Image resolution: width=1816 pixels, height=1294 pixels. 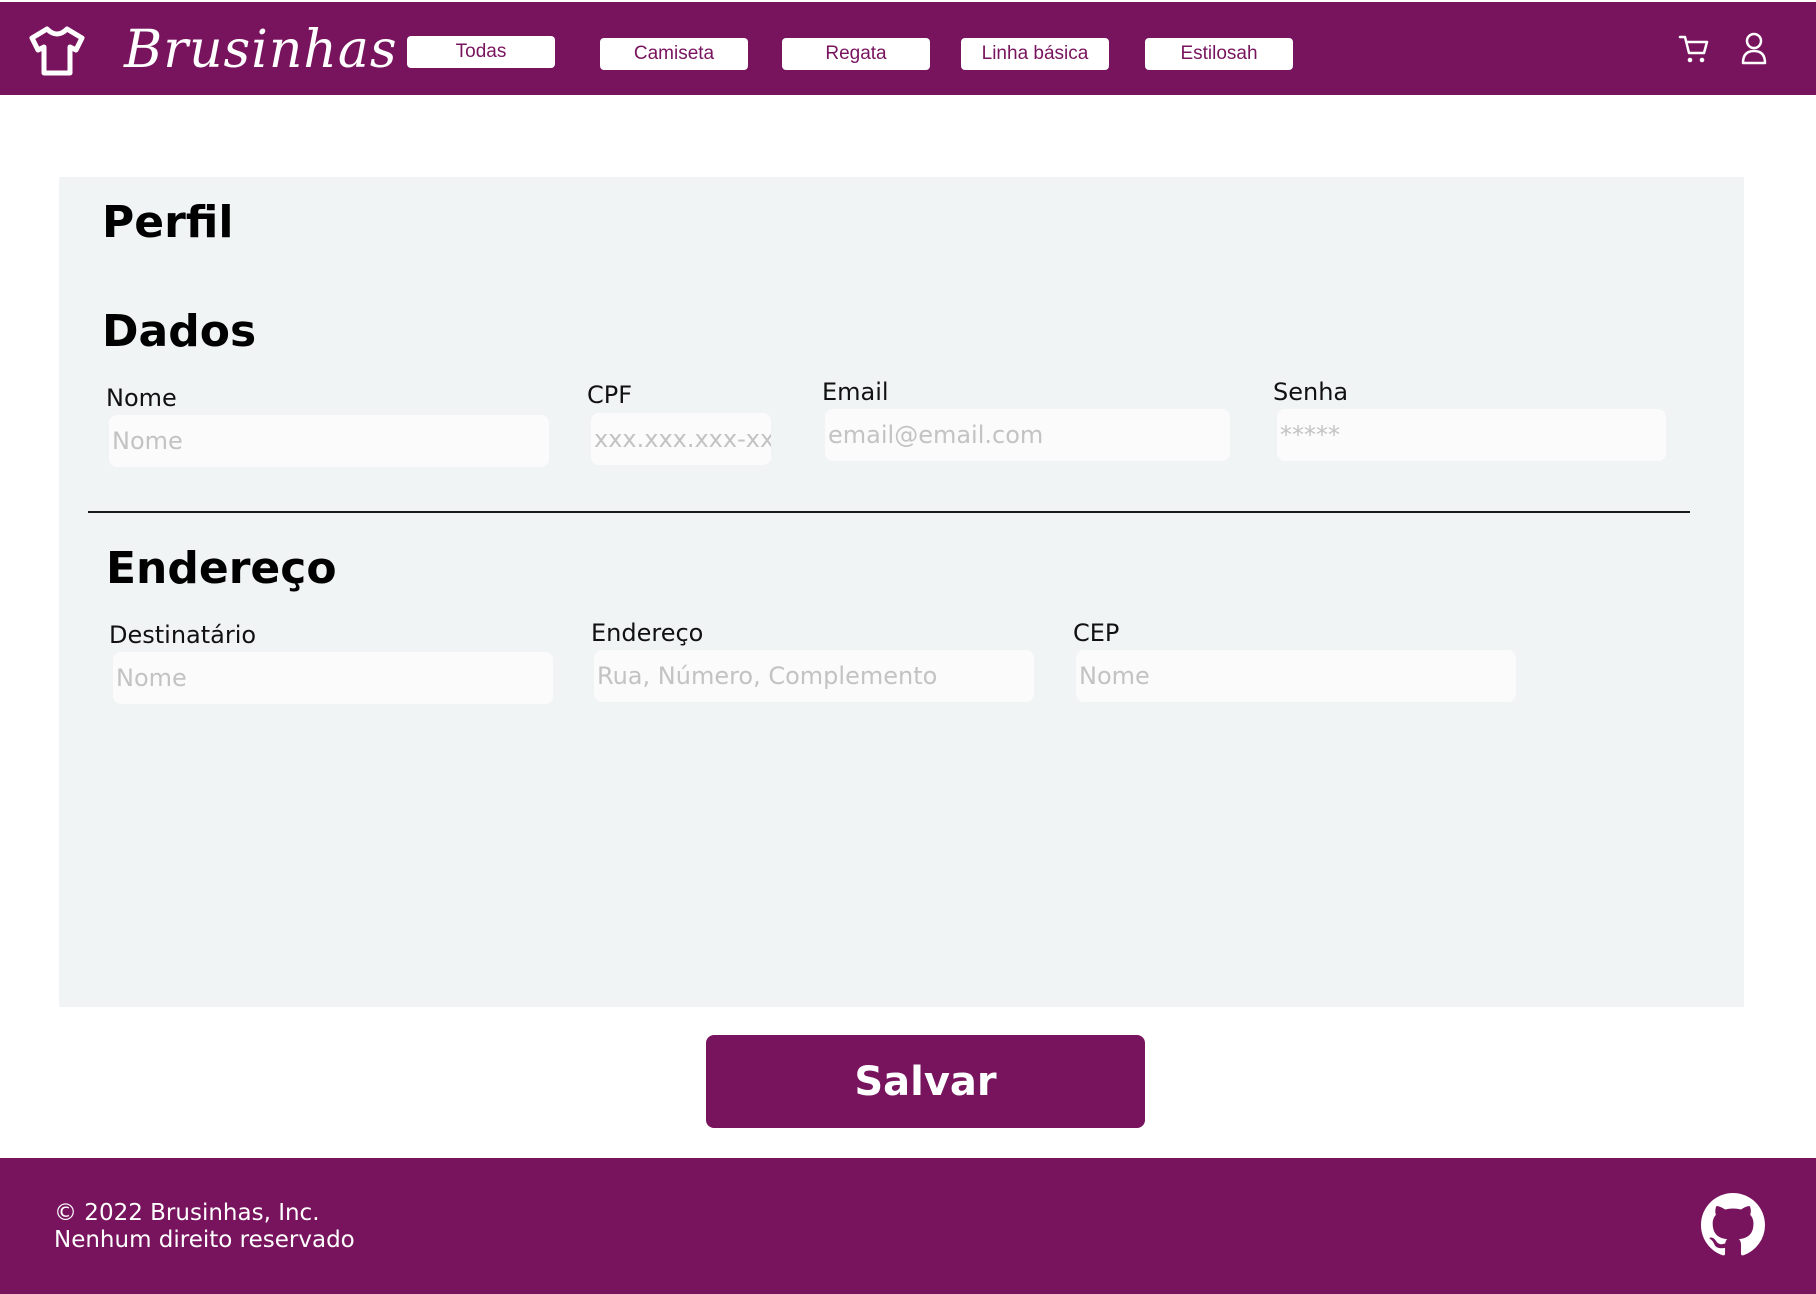 What do you see at coordinates (221, 568) in the screenshot?
I see `section-title-endereco: Endereço` at bounding box center [221, 568].